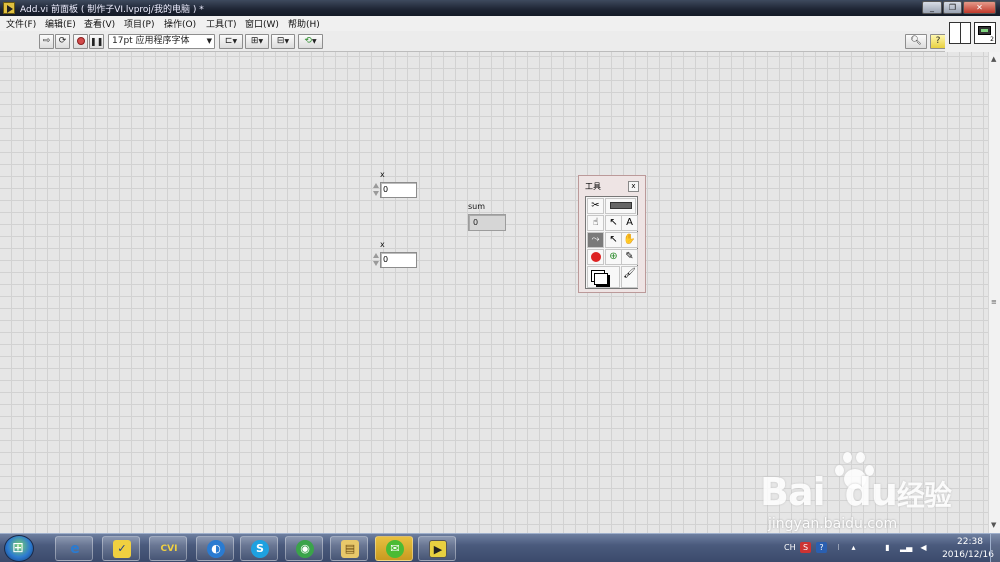 This screenshot has width=1000, height=562. What do you see at coordinates (595, 206) in the screenshot?
I see `automatic-tool-selection-icon: ✂` at bounding box center [595, 206].